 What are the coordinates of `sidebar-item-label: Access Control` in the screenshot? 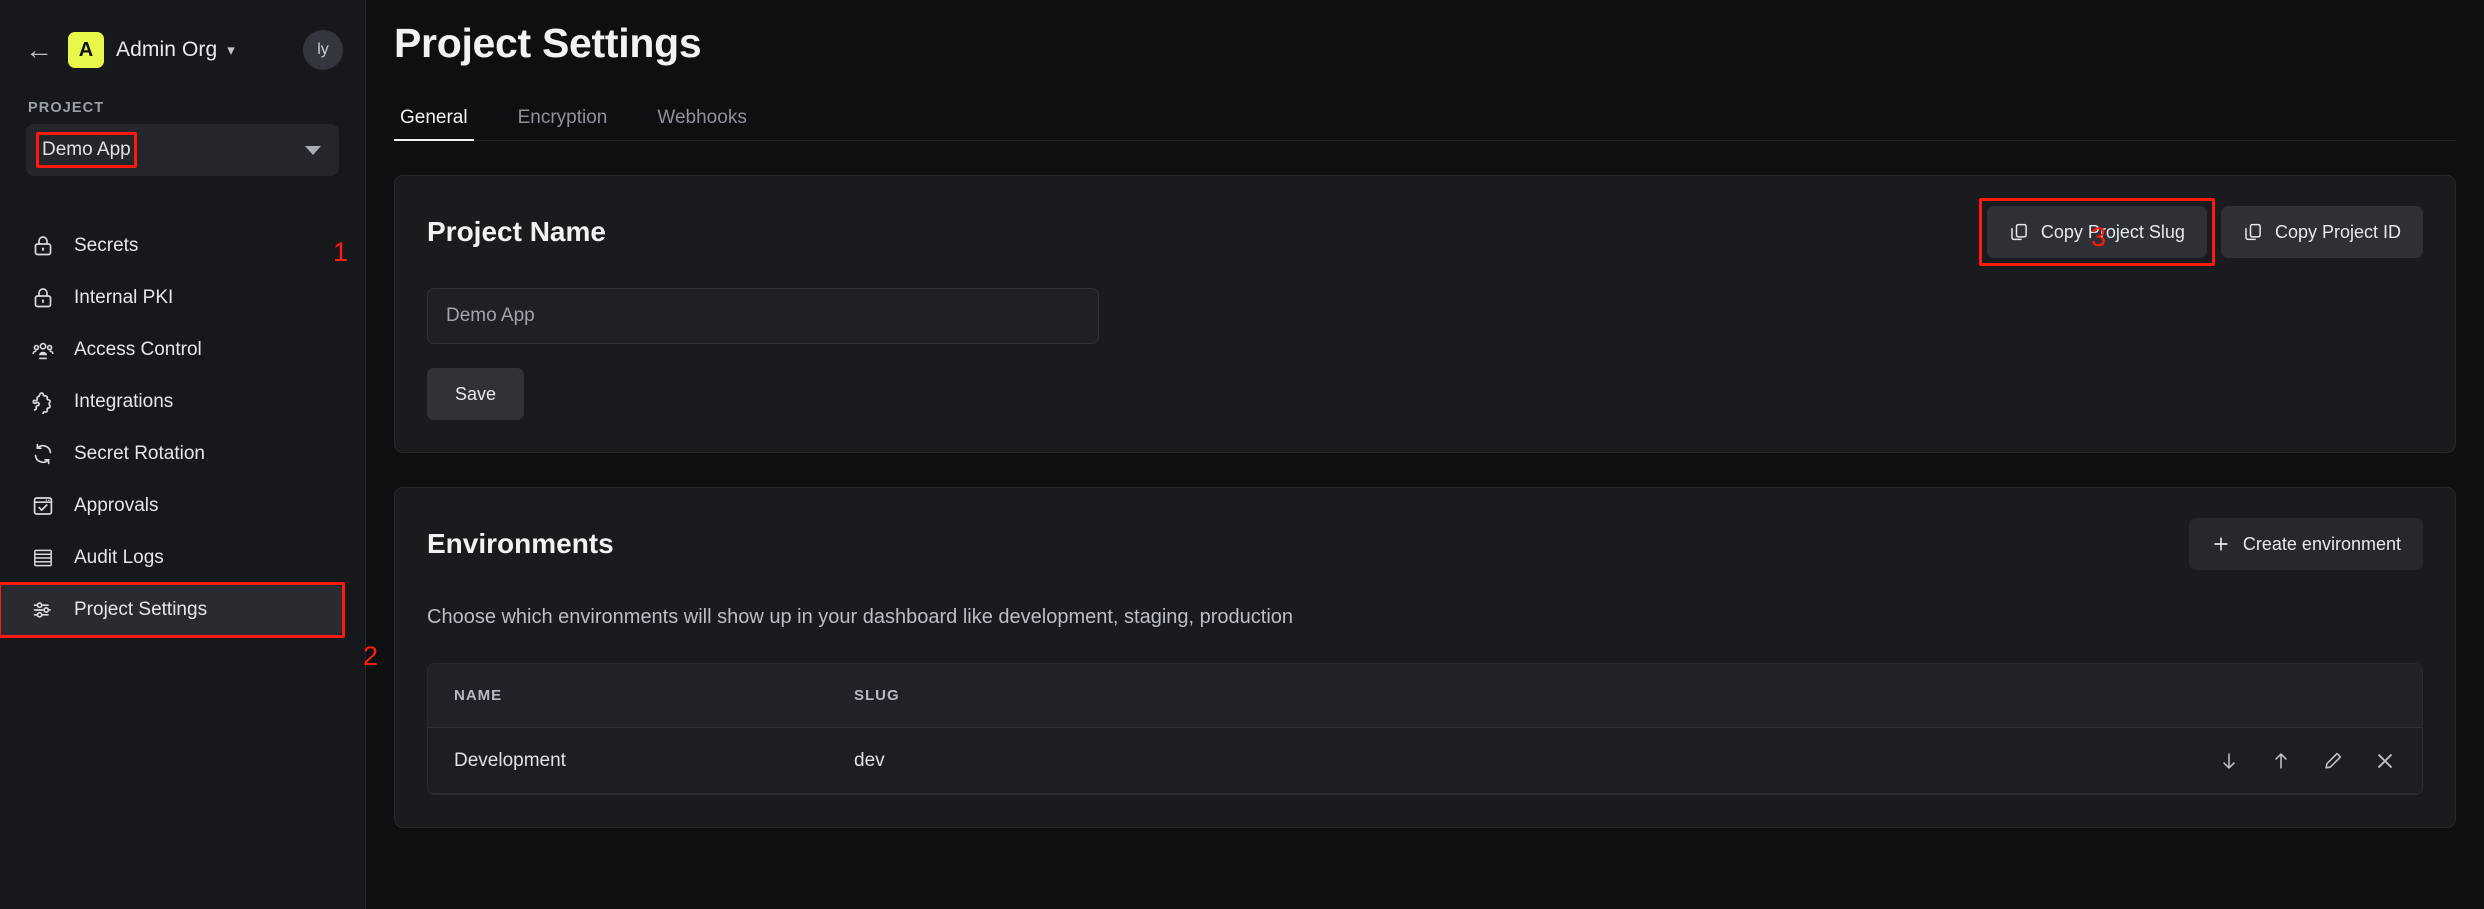 It's located at (138, 349).